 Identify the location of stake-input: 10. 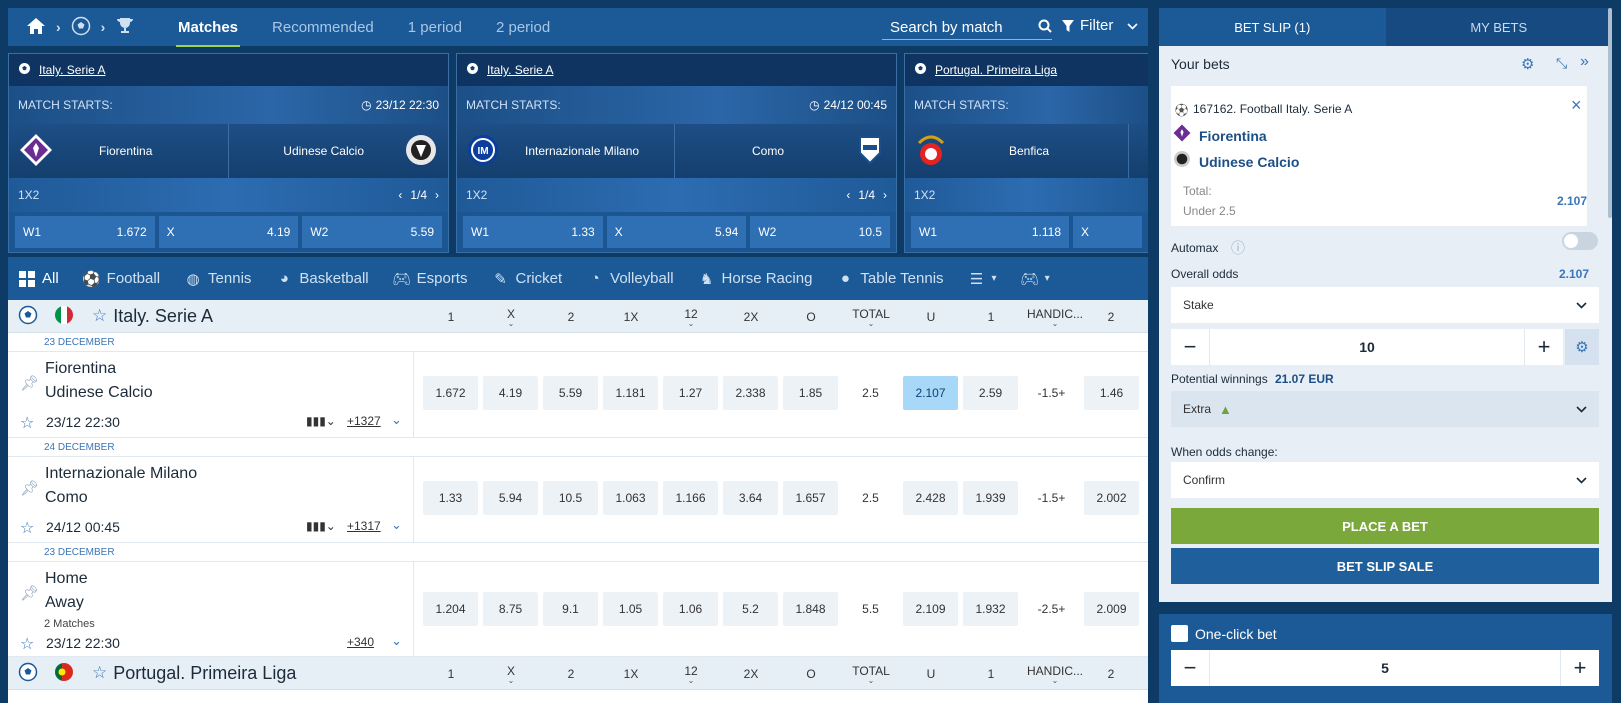
(1367, 347).